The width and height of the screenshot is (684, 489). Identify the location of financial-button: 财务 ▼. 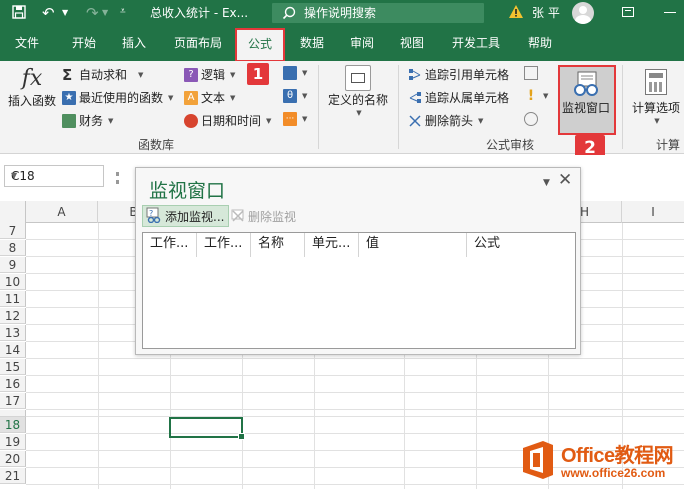
(87, 120).